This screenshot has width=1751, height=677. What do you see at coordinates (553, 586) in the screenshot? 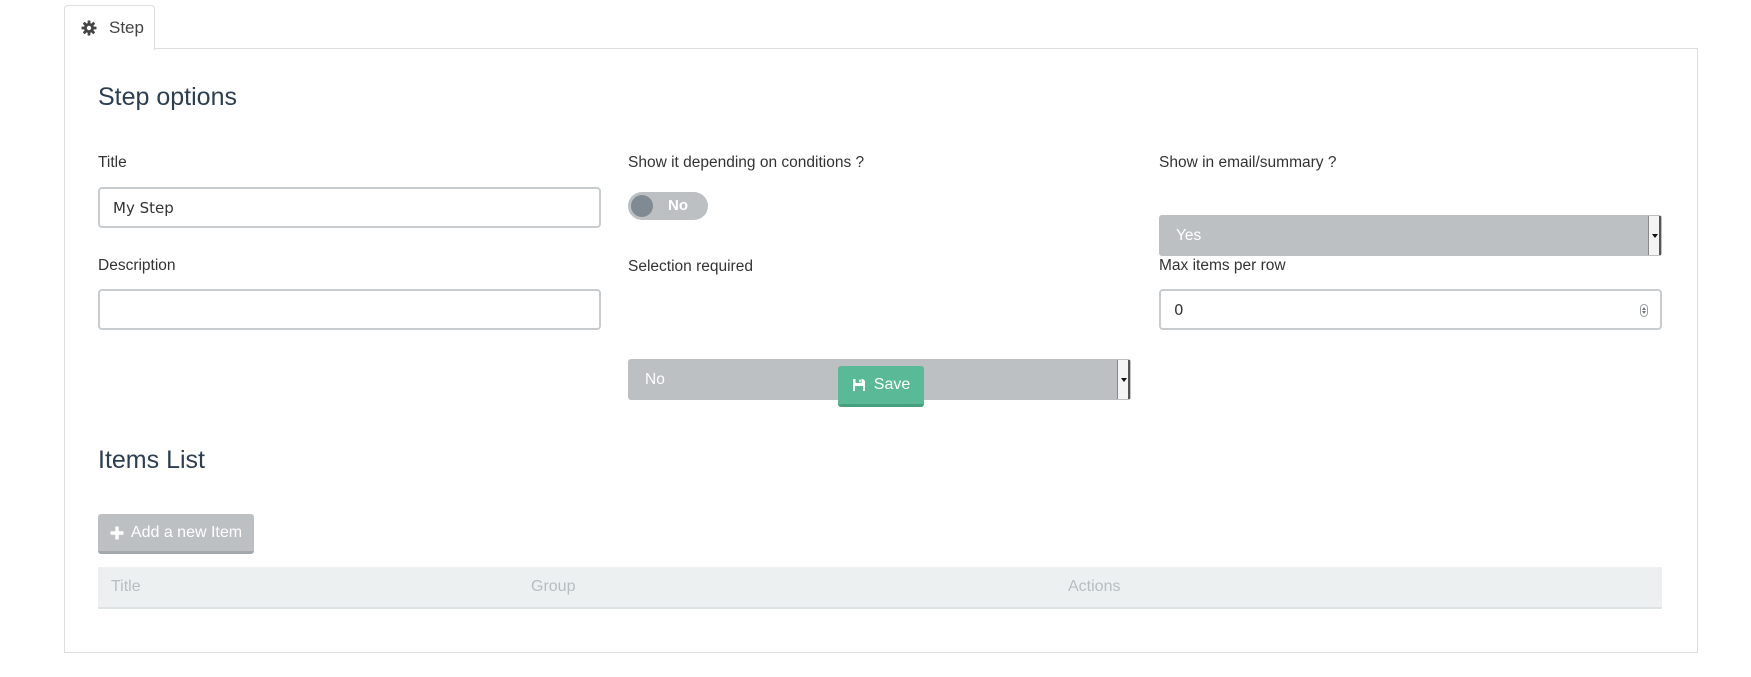
I see `column-header-group: Group` at bounding box center [553, 586].